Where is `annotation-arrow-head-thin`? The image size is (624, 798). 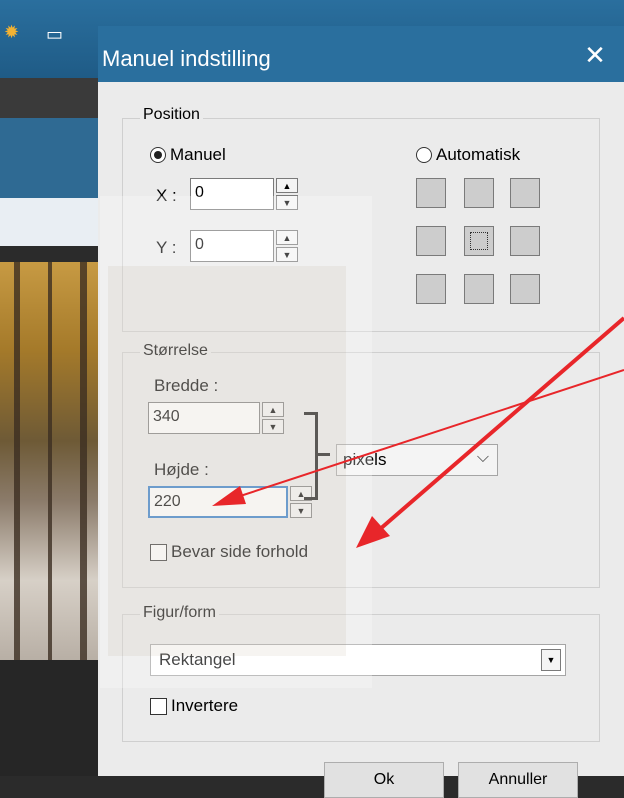
annotation-arrow-head-thin is located at coordinates (229, 496).